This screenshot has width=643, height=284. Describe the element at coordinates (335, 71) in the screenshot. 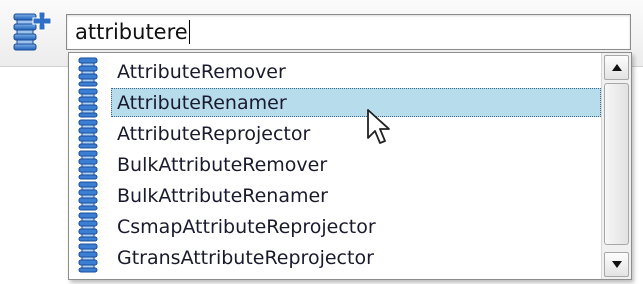

I see `suggestion-item-attributeremover: AttributeRemover` at that location.